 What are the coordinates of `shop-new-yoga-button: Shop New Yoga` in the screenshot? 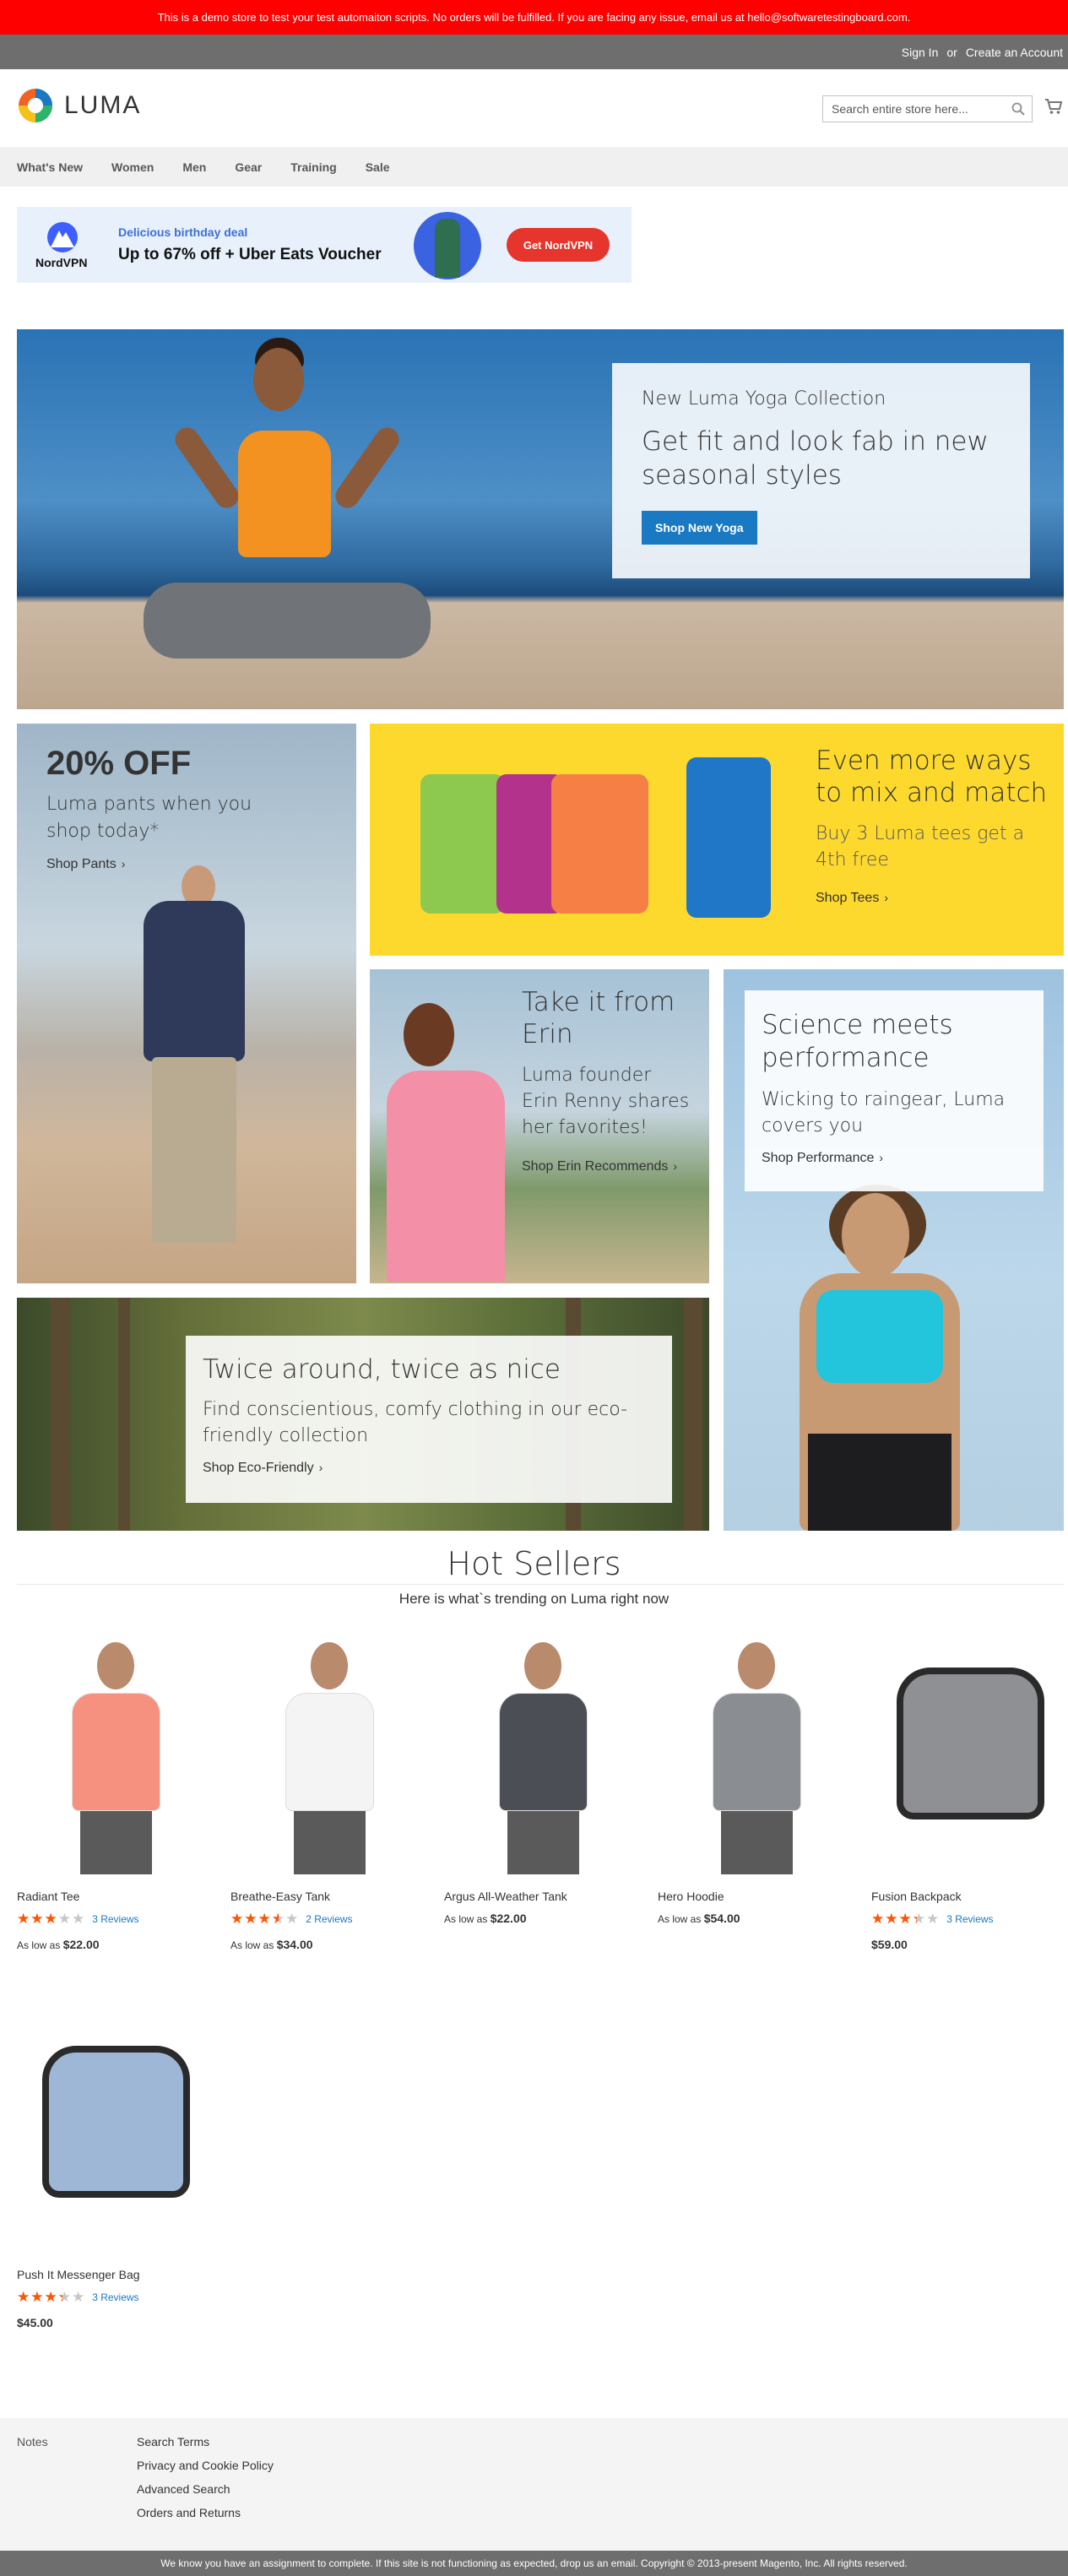 It's located at (699, 528).